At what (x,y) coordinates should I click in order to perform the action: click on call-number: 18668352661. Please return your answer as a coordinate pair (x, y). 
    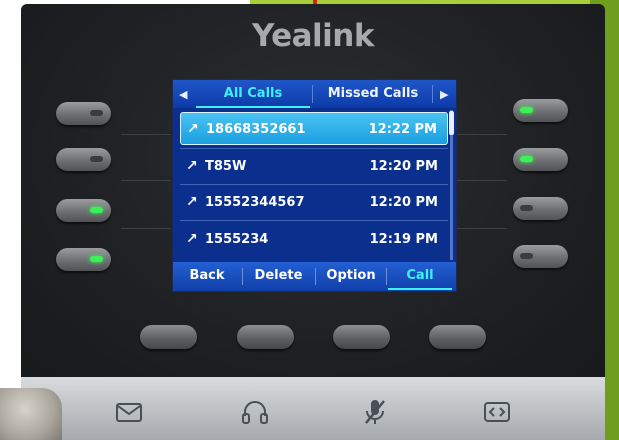
    Looking at the image, I should click on (256, 129).